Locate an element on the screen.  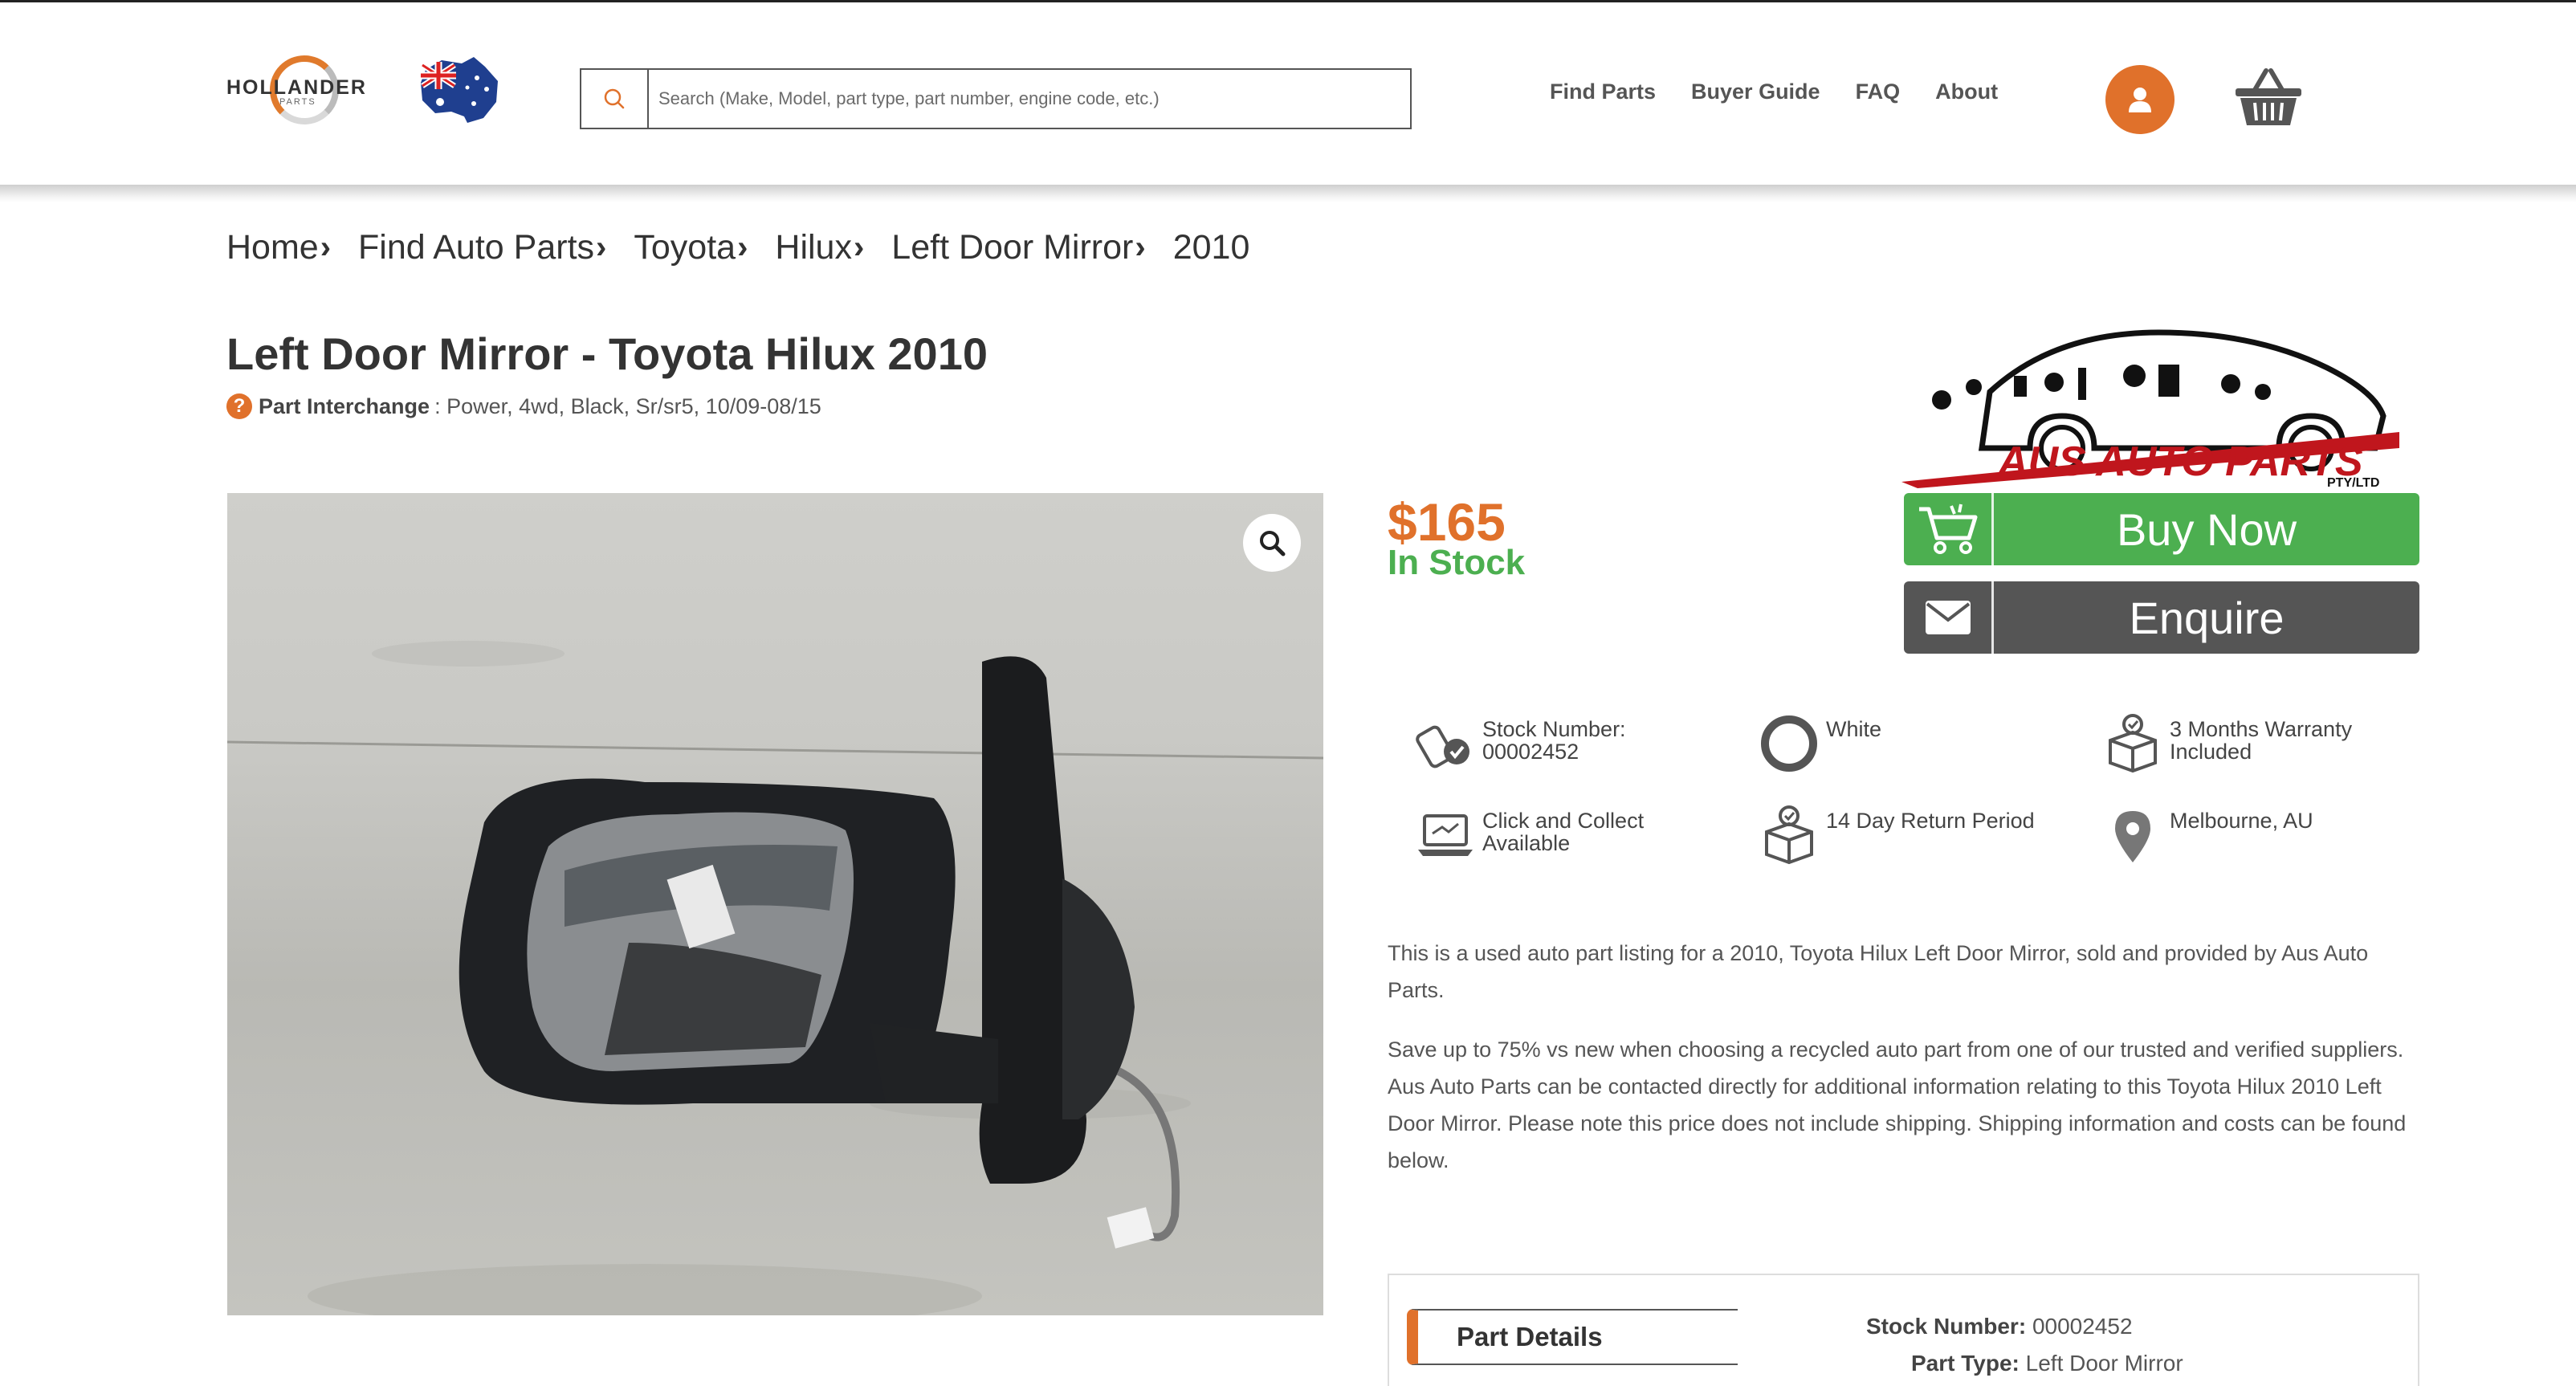
color-value: White is located at coordinates (1854, 729).